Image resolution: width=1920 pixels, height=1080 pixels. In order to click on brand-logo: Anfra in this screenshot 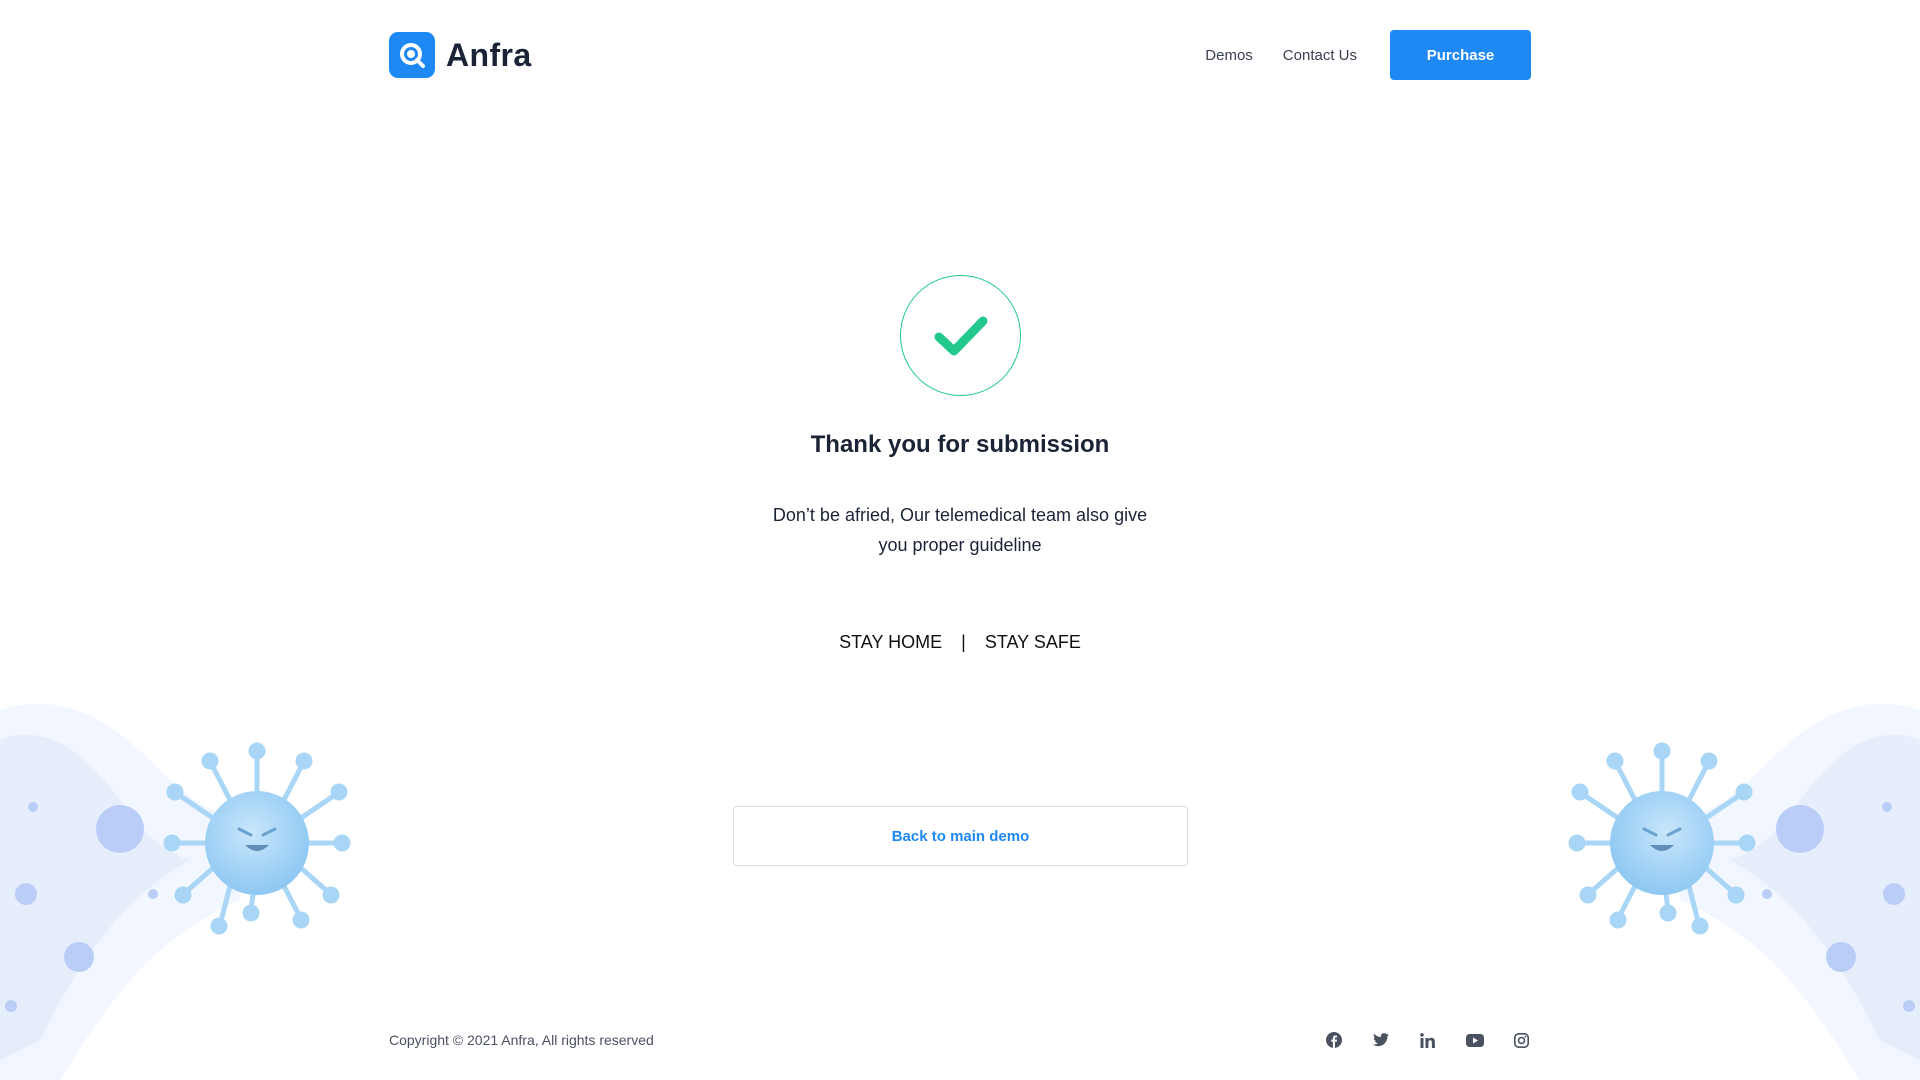, I will do `click(460, 55)`.